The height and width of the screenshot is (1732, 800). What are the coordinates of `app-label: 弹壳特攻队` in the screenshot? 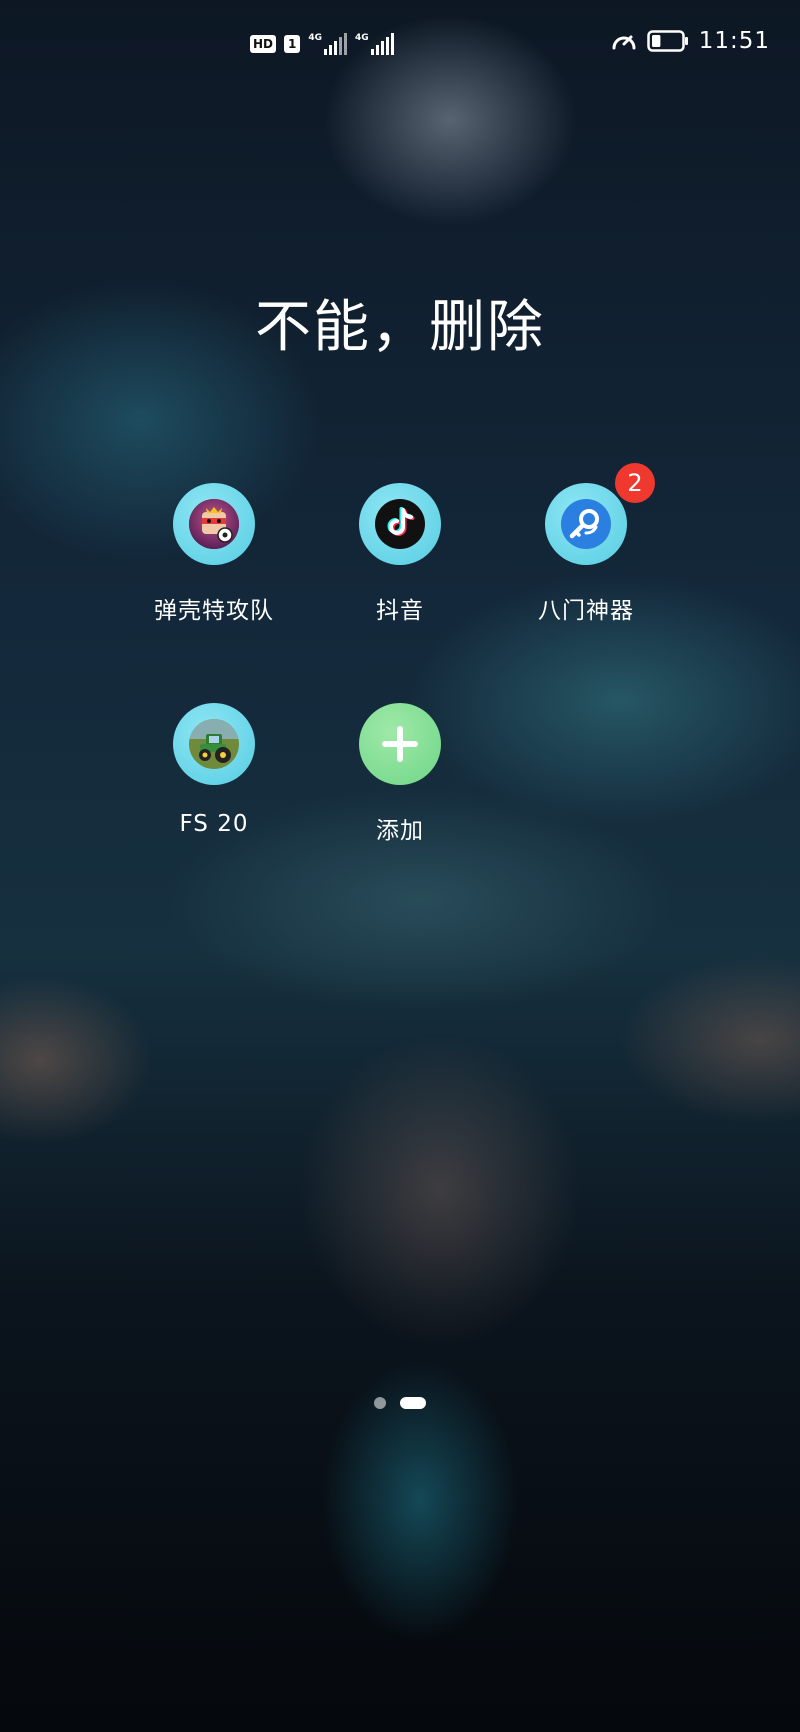 It's located at (214, 611).